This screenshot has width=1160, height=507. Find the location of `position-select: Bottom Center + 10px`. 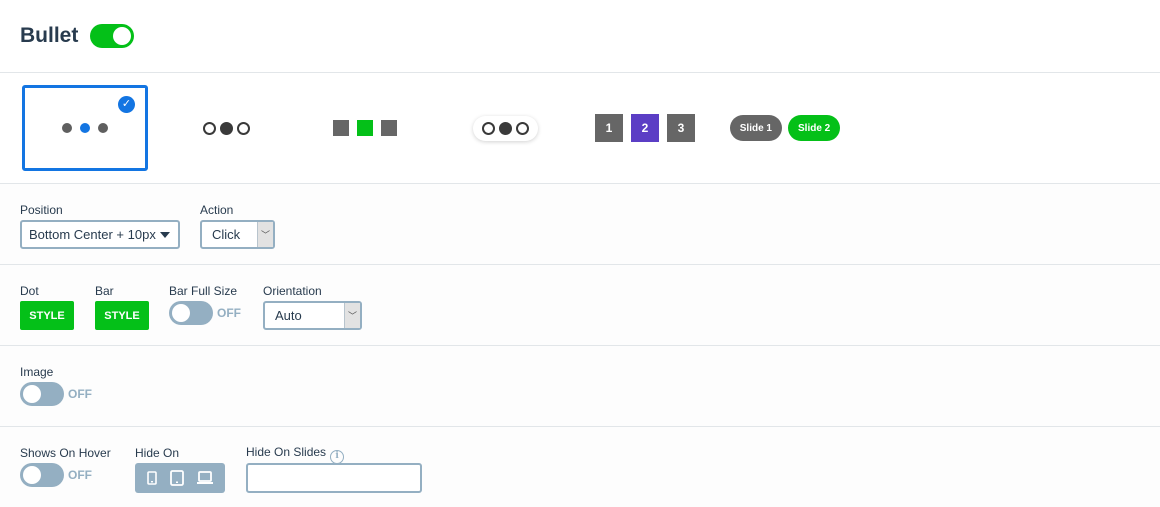

position-select: Bottom Center + 10px is located at coordinates (100, 234).